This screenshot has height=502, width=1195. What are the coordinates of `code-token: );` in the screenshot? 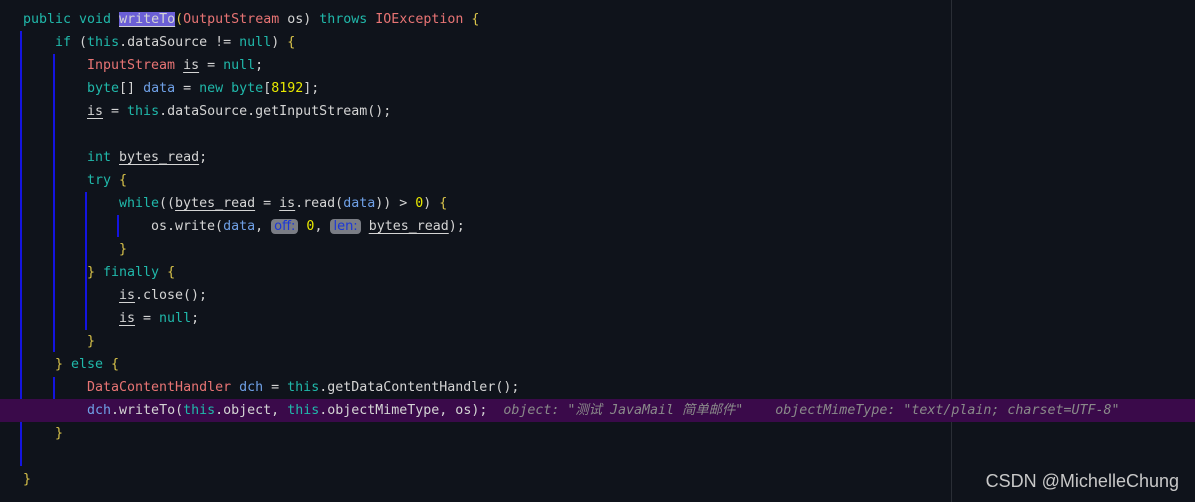 It's located at (456, 226).